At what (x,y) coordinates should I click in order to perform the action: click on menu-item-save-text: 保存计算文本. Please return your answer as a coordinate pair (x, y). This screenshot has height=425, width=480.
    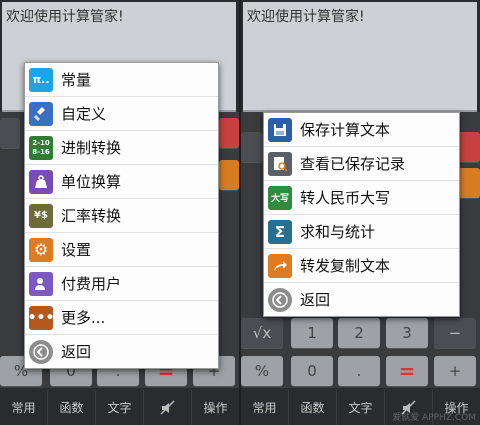
    Looking at the image, I should click on (361, 130).